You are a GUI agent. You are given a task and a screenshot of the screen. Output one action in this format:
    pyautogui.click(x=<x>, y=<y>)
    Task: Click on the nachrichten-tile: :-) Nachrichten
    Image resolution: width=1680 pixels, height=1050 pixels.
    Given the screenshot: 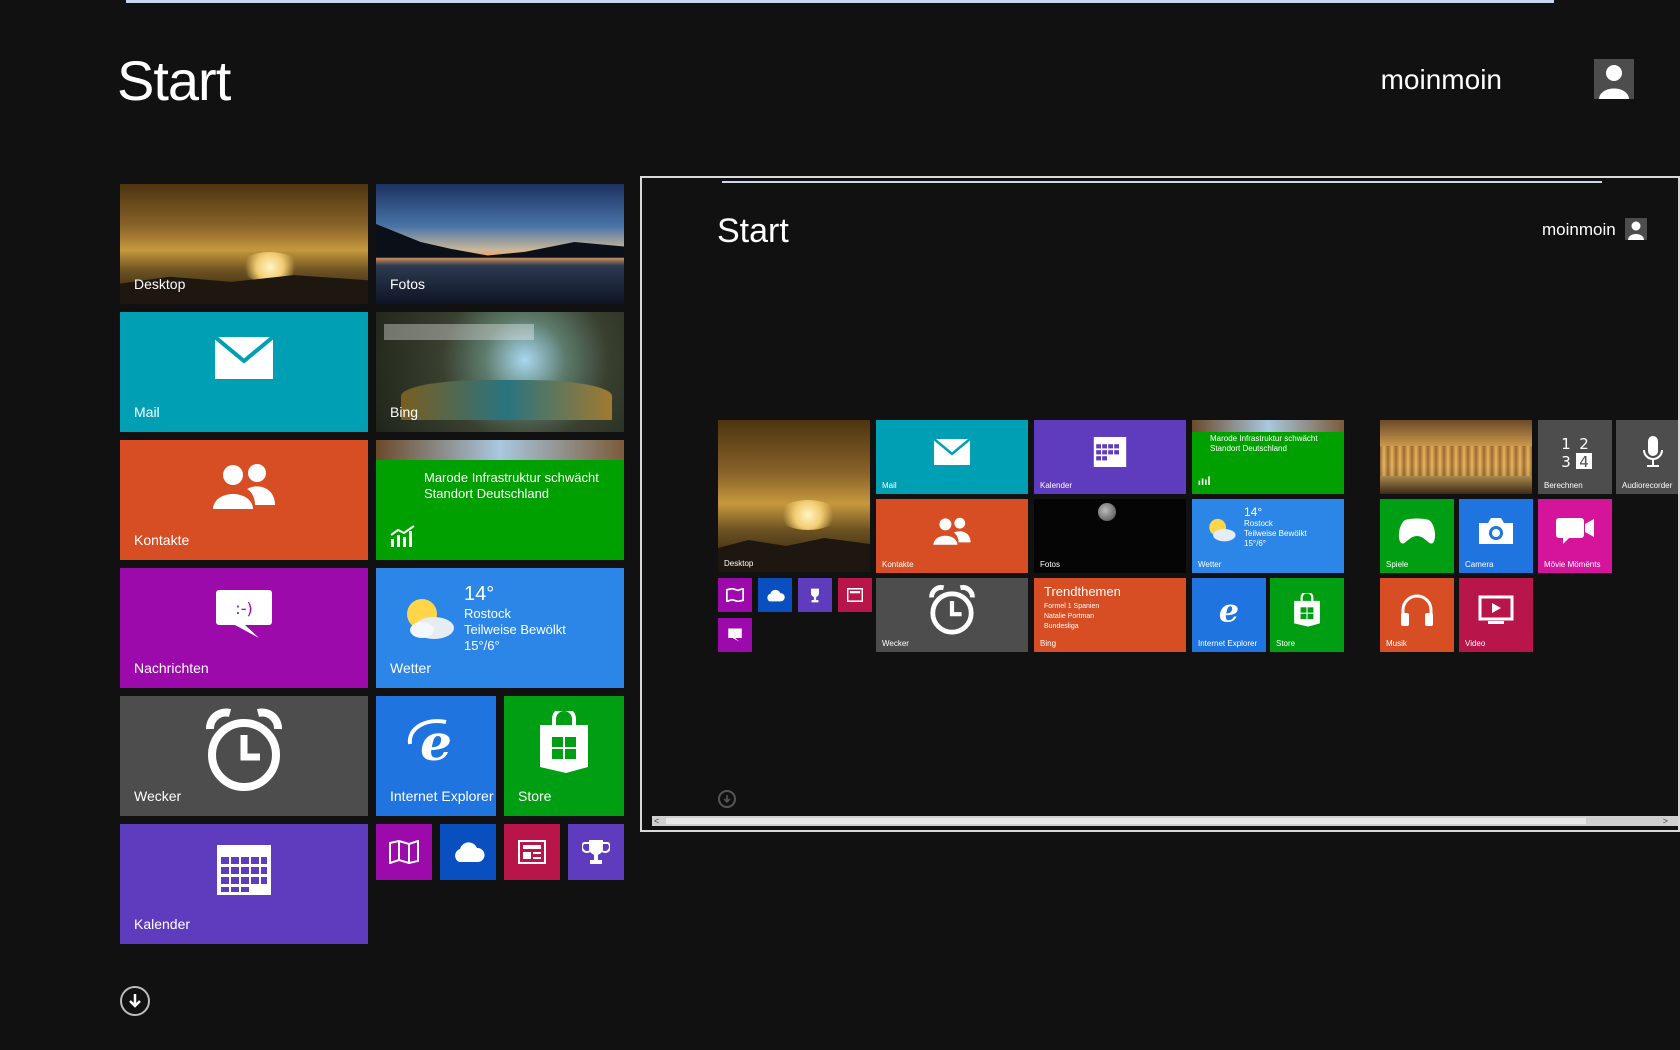 What is the action you would take?
    pyautogui.click(x=244, y=628)
    